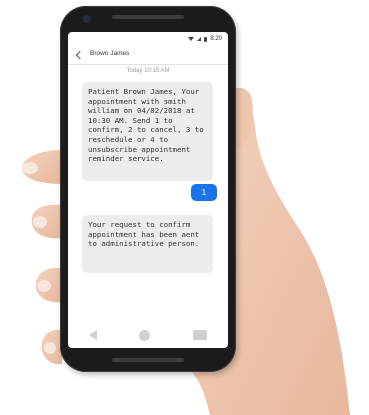 The height and width of the screenshot is (415, 369). I want to click on wifi-icon, so click(191, 39).